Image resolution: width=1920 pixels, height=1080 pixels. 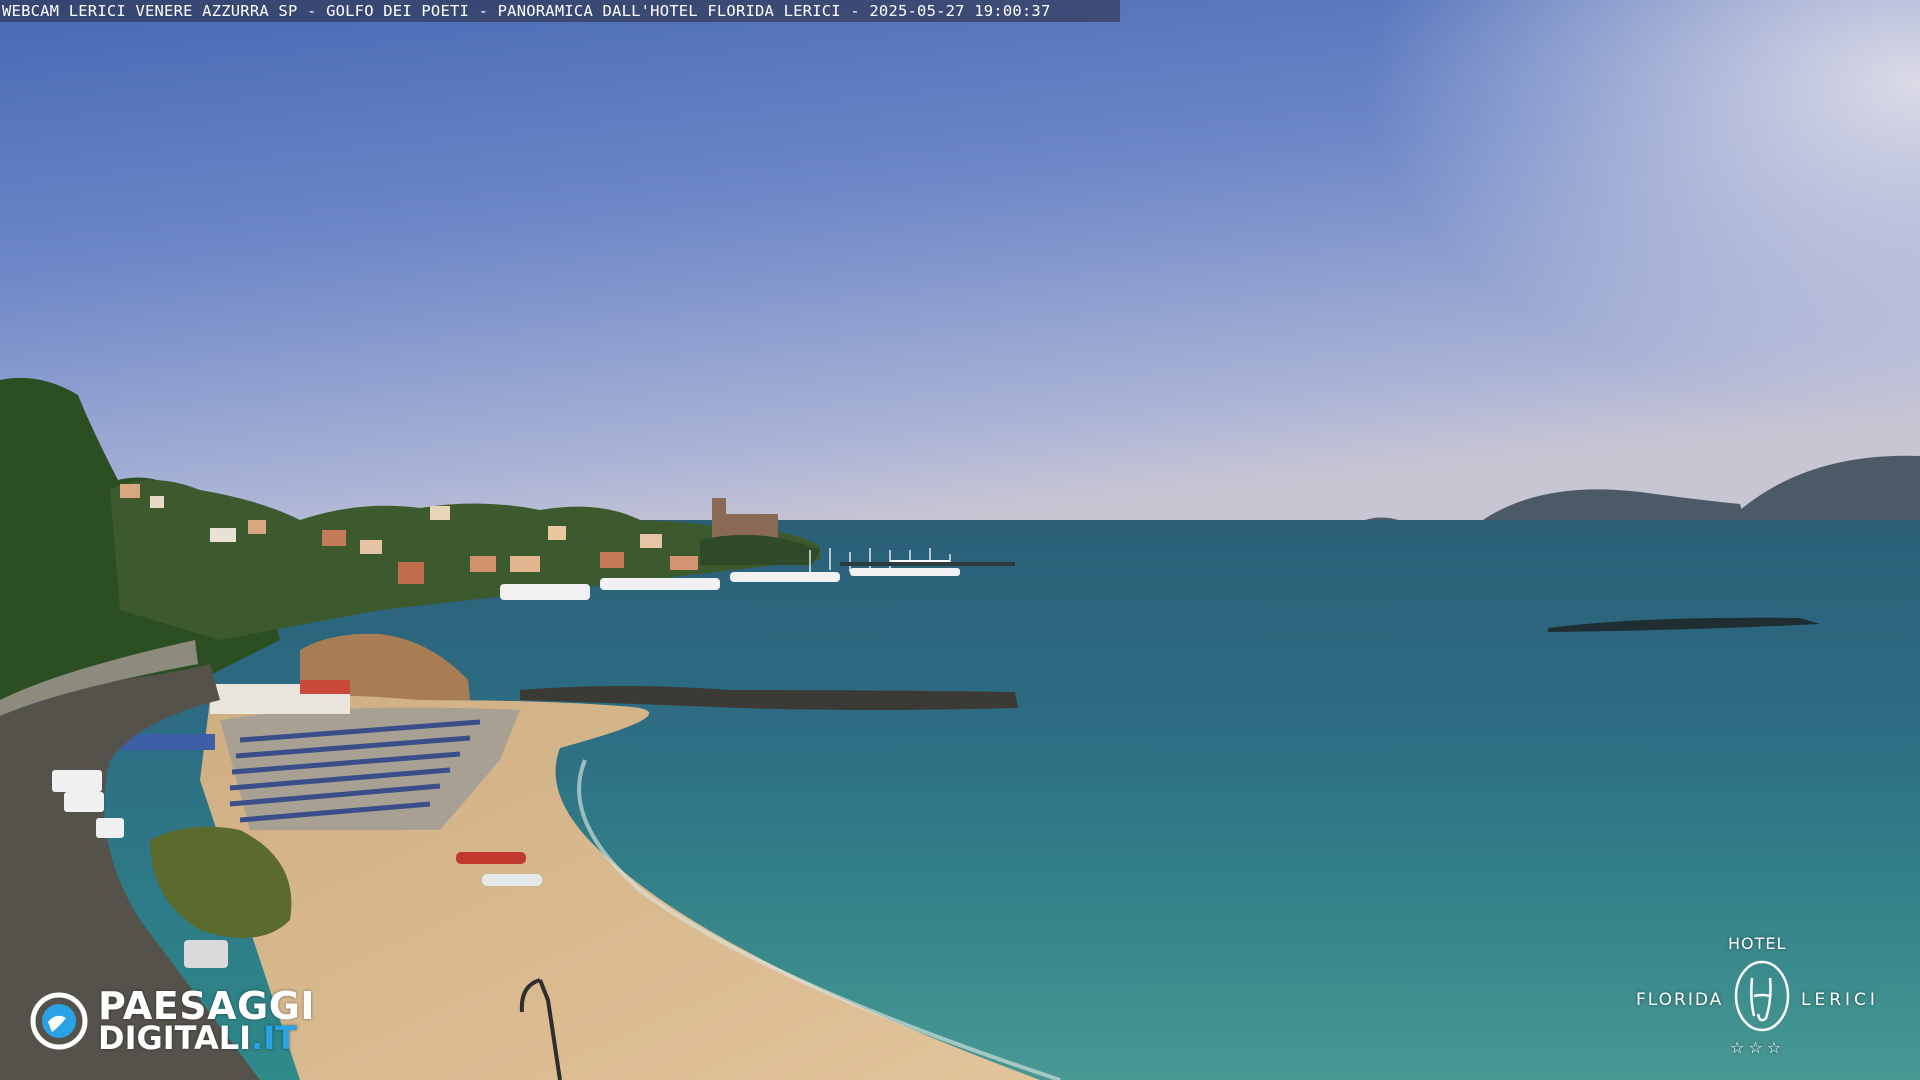 I want to click on hotel-name-right: LERICI, so click(x=1840, y=1000).